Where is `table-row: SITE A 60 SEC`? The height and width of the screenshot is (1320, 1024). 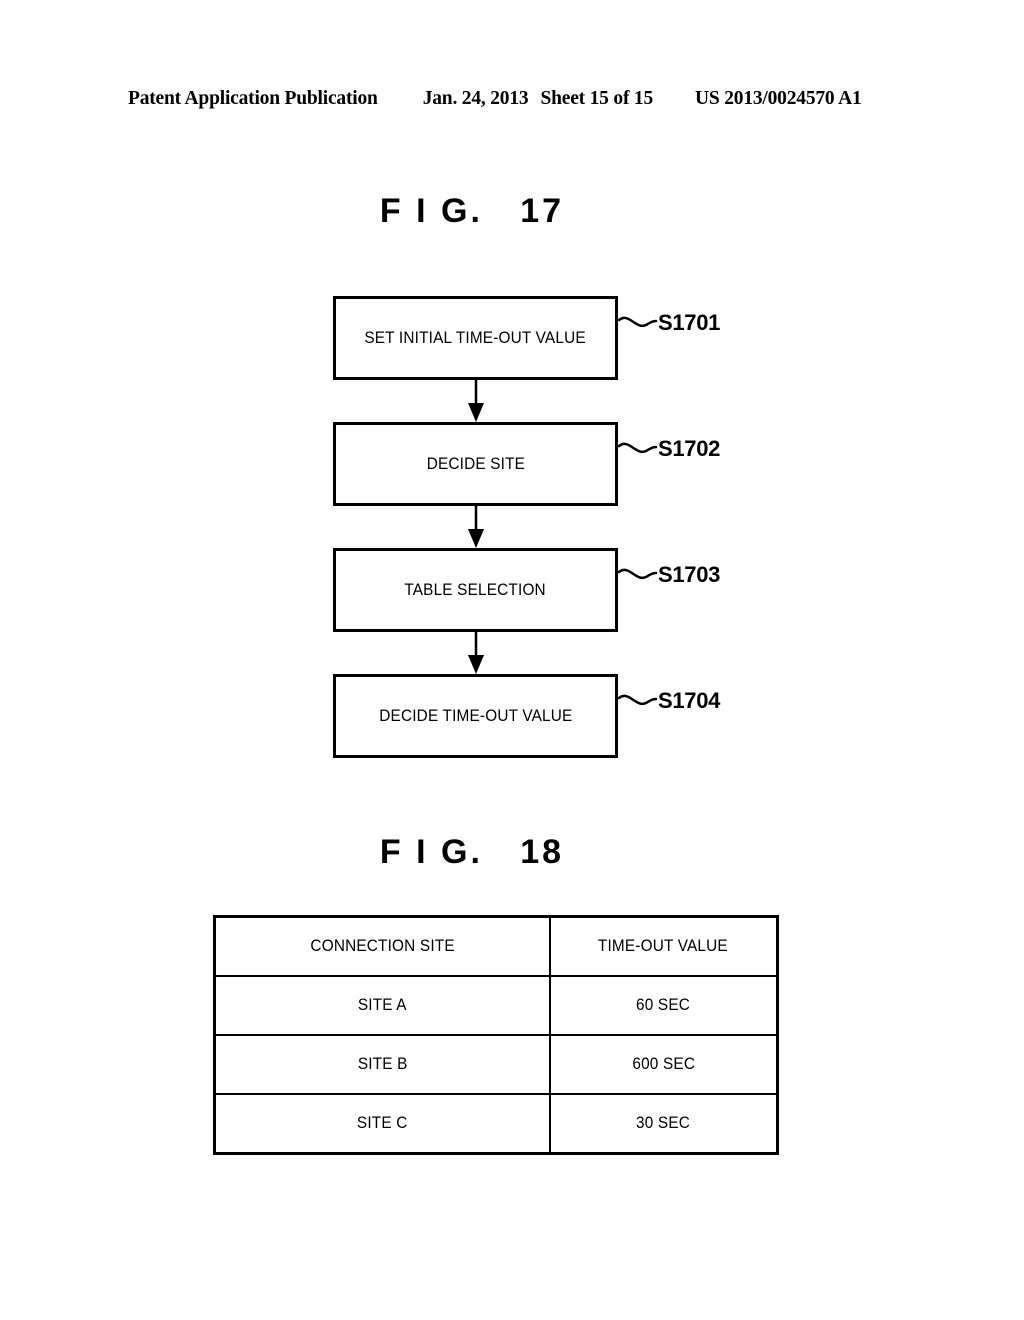
table-row: SITE A 60 SEC is located at coordinates (496, 1005).